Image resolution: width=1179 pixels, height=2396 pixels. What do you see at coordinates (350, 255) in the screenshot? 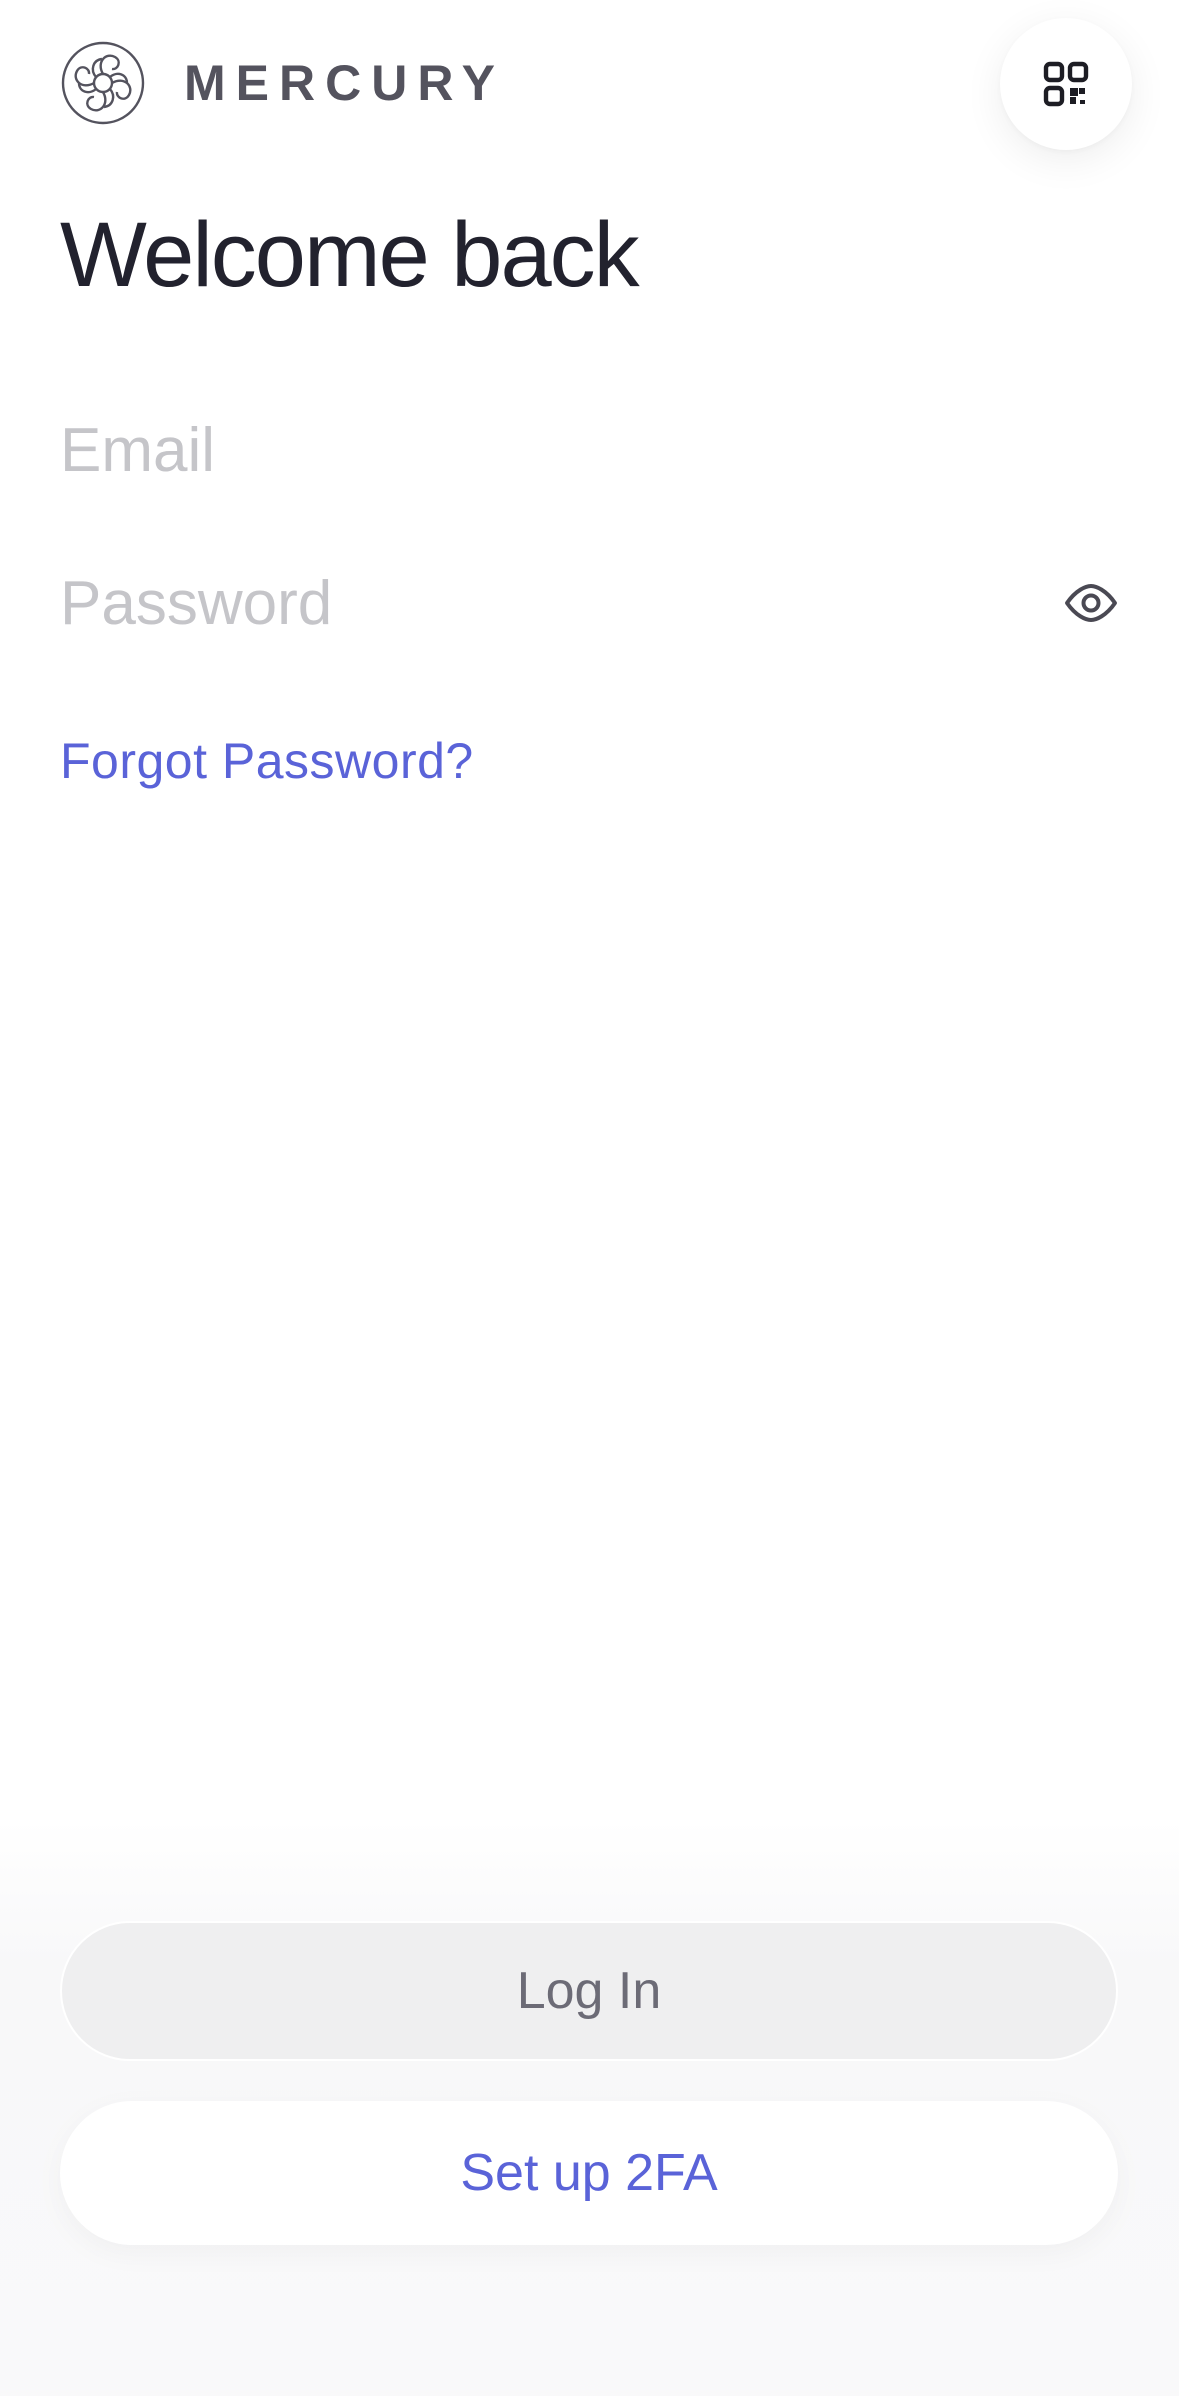
I see `page-title: Welcome back` at bounding box center [350, 255].